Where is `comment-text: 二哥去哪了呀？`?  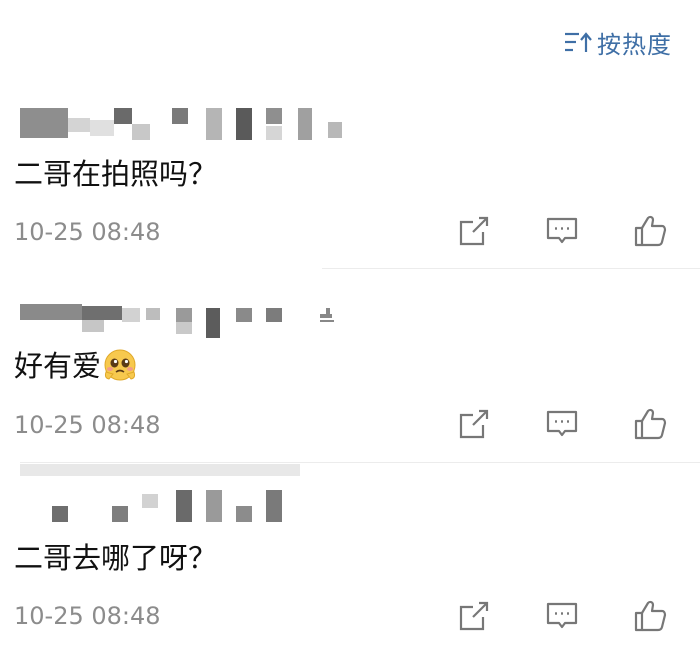 comment-text: 二哥去哪了呀？ is located at coordinates (116, 558).